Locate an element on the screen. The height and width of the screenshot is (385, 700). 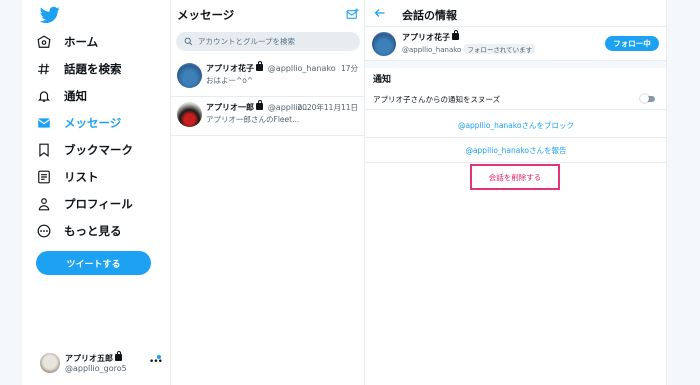
home-icon is located at coordinates (44, 42).